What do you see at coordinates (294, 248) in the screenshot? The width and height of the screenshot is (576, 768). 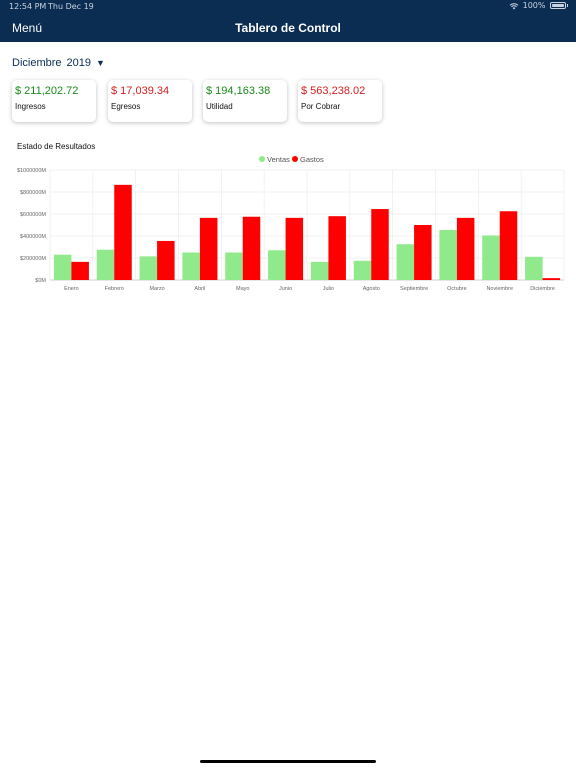 I see `bar-gastos-junio` at bounding box center [294, 248].